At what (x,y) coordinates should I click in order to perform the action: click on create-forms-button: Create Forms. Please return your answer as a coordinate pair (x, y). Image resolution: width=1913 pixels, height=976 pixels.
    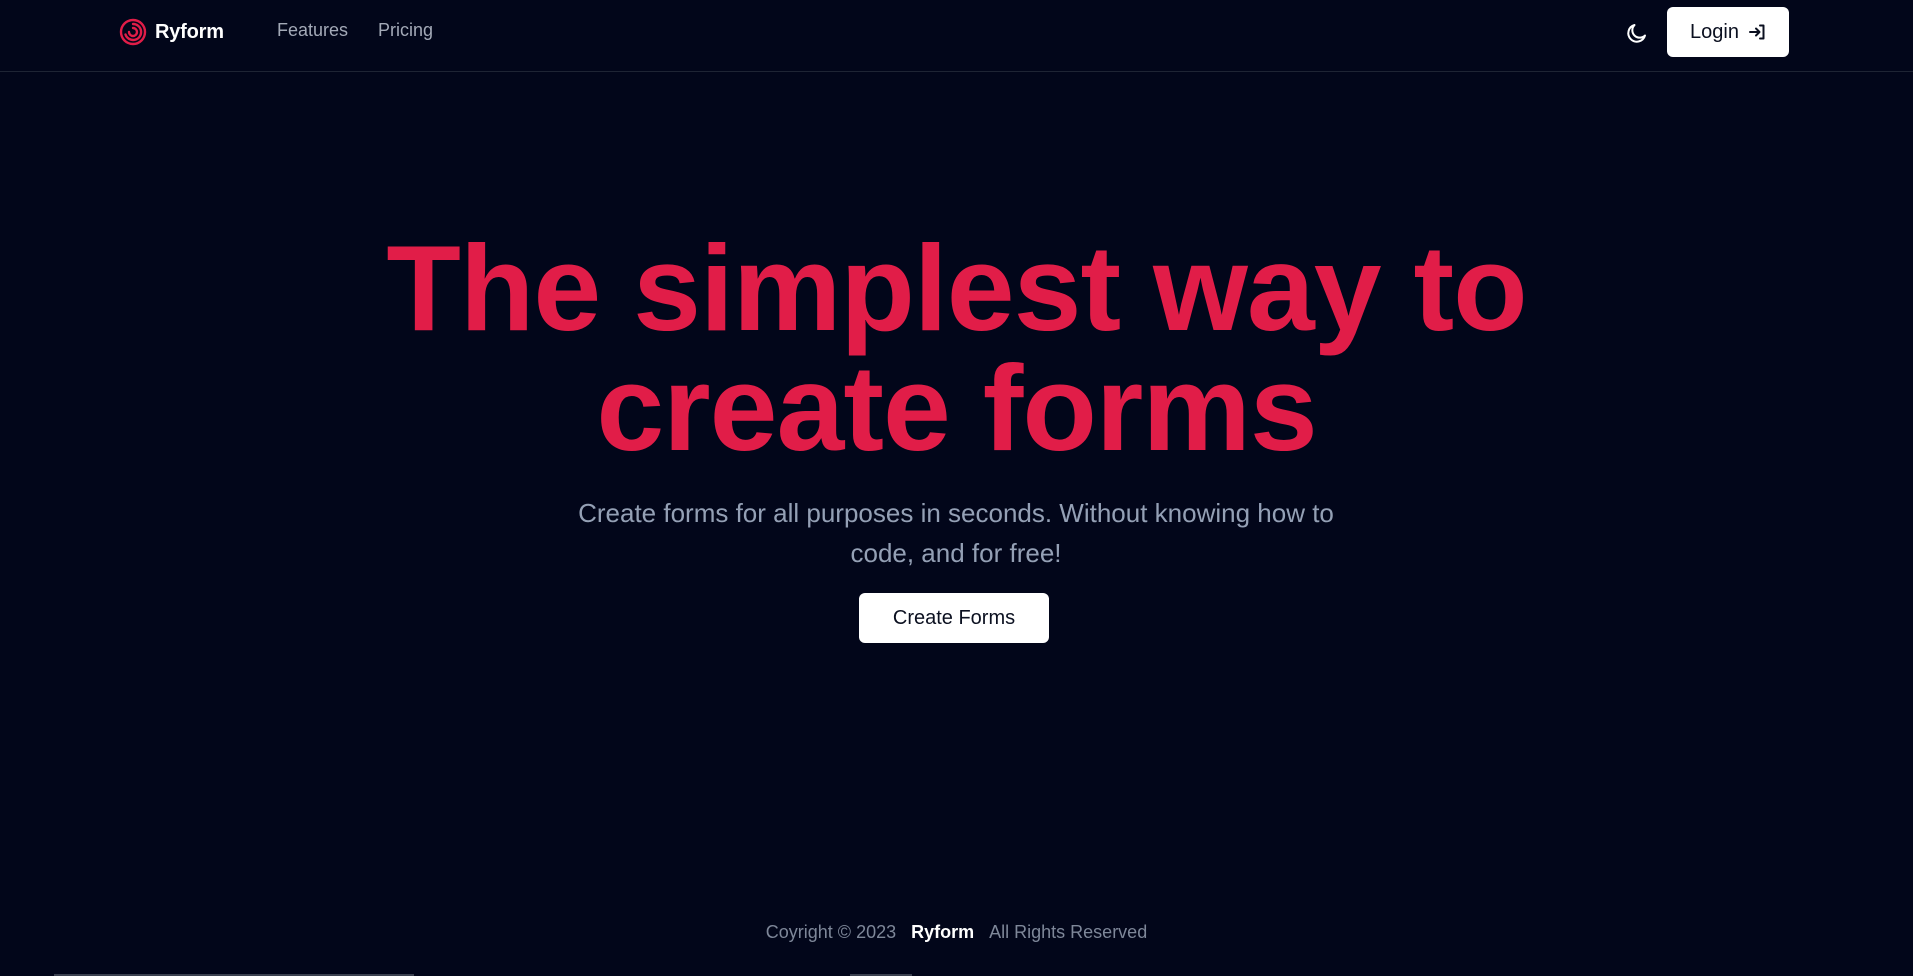
    Looking at the image, I should click on (954, 618).